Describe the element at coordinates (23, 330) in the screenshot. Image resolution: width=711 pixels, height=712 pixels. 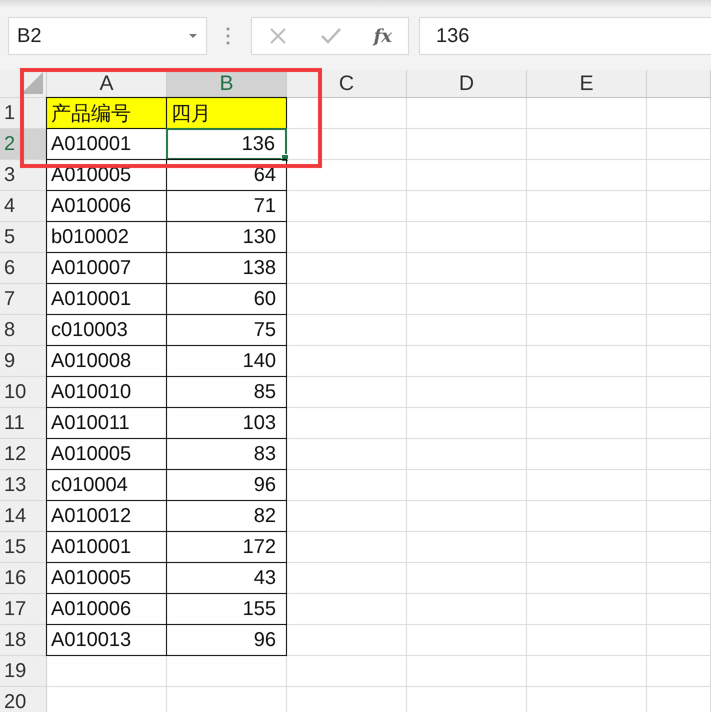
I see `row-header: 8` at that location.